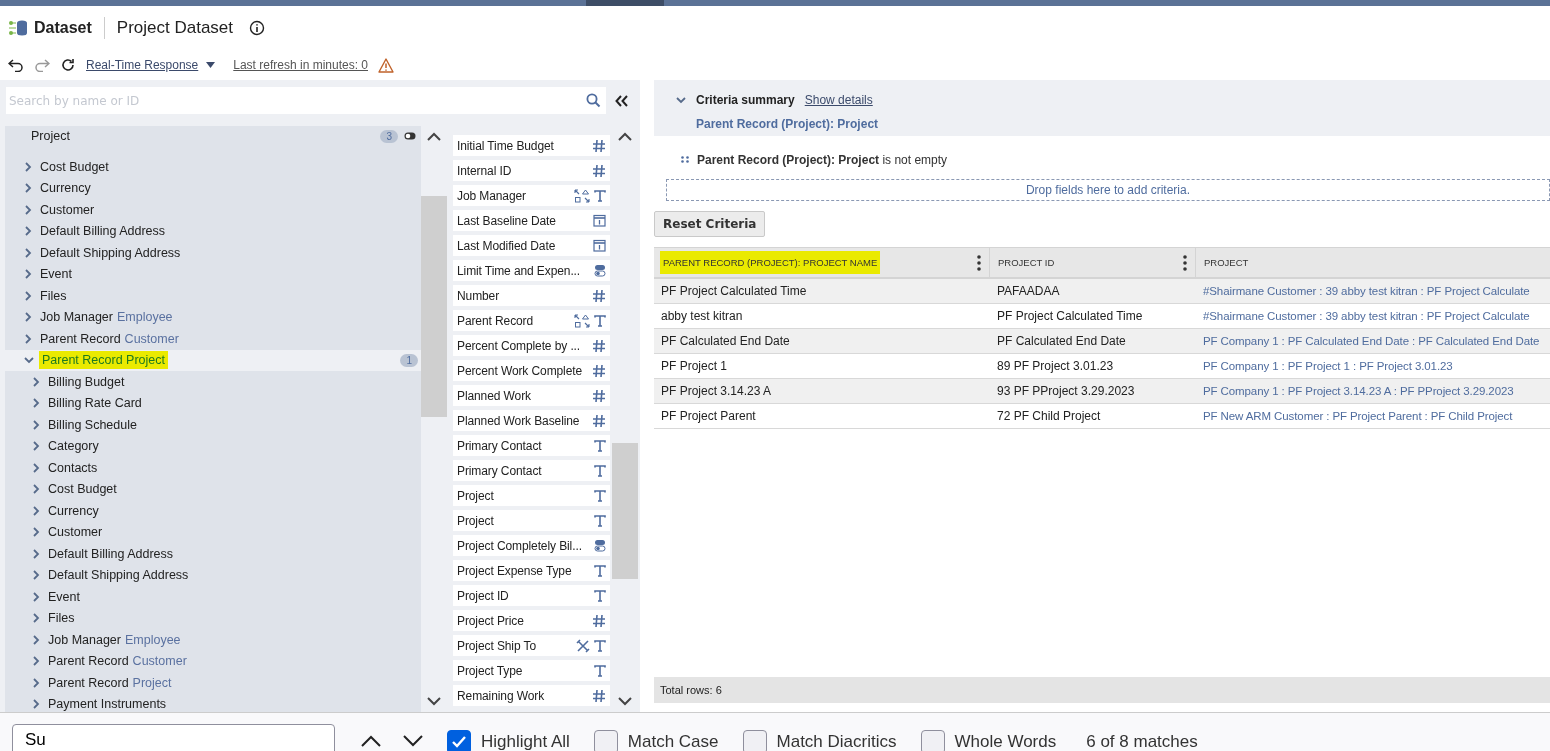 The image size is (1550, 751). What do you see at coordinates (838, 100) in the screenshot?
I see `show-details-link: Show details` at bounding box center [838, 100].